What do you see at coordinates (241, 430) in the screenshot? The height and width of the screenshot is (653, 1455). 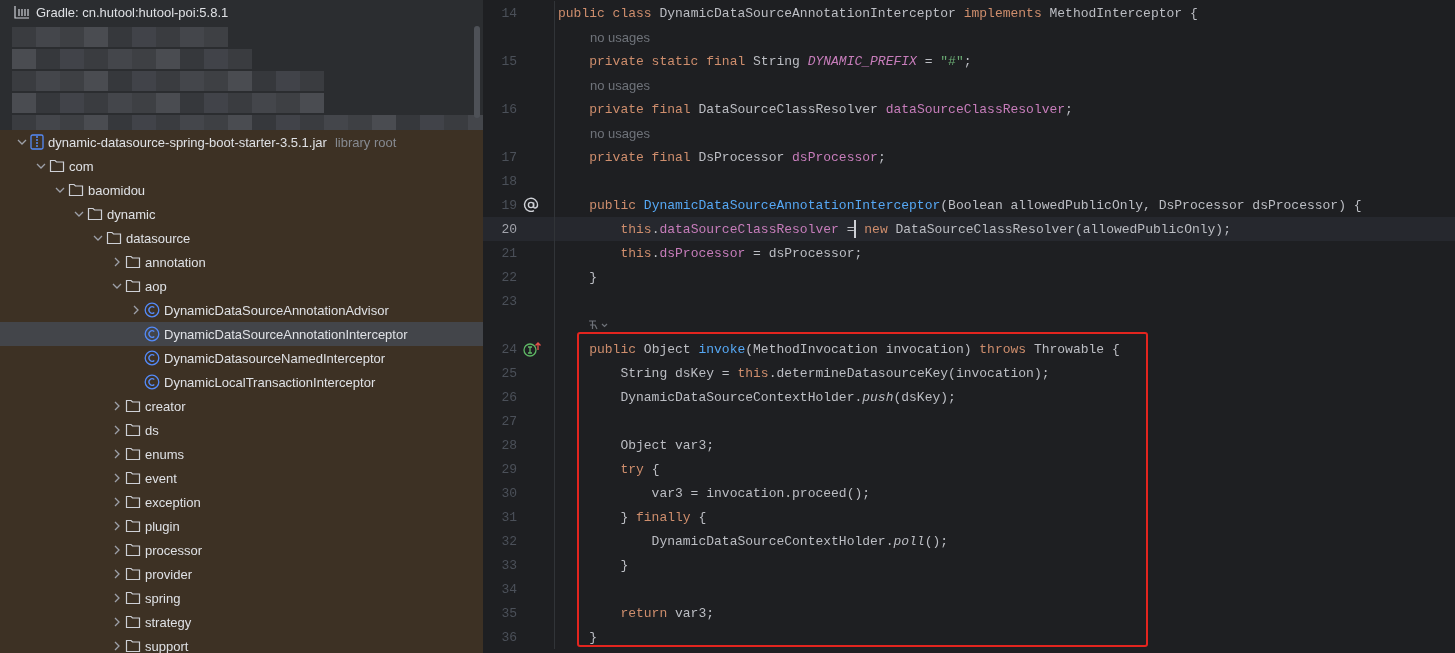 I see `tree-row: ds` at bounding box center [241, 430].